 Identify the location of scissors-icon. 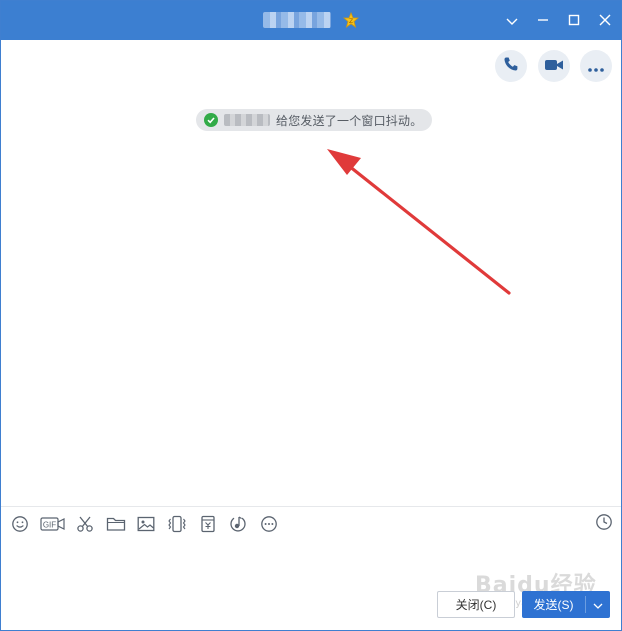
(85, 524).